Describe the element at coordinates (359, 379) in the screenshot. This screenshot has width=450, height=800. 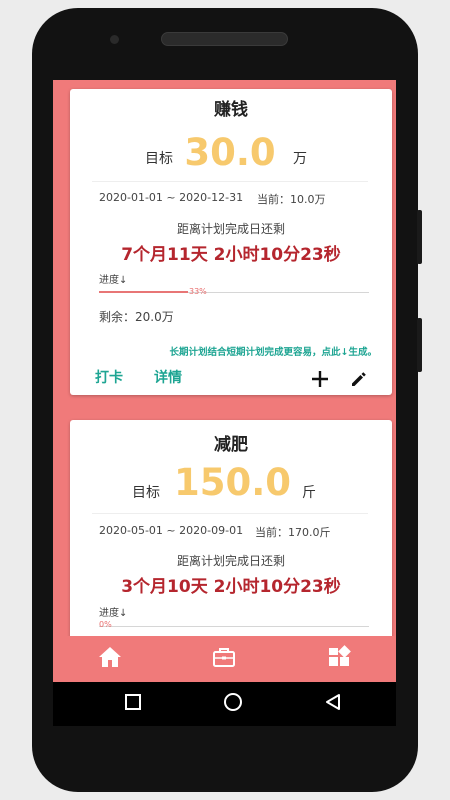
I see `edit-icon` at that location.